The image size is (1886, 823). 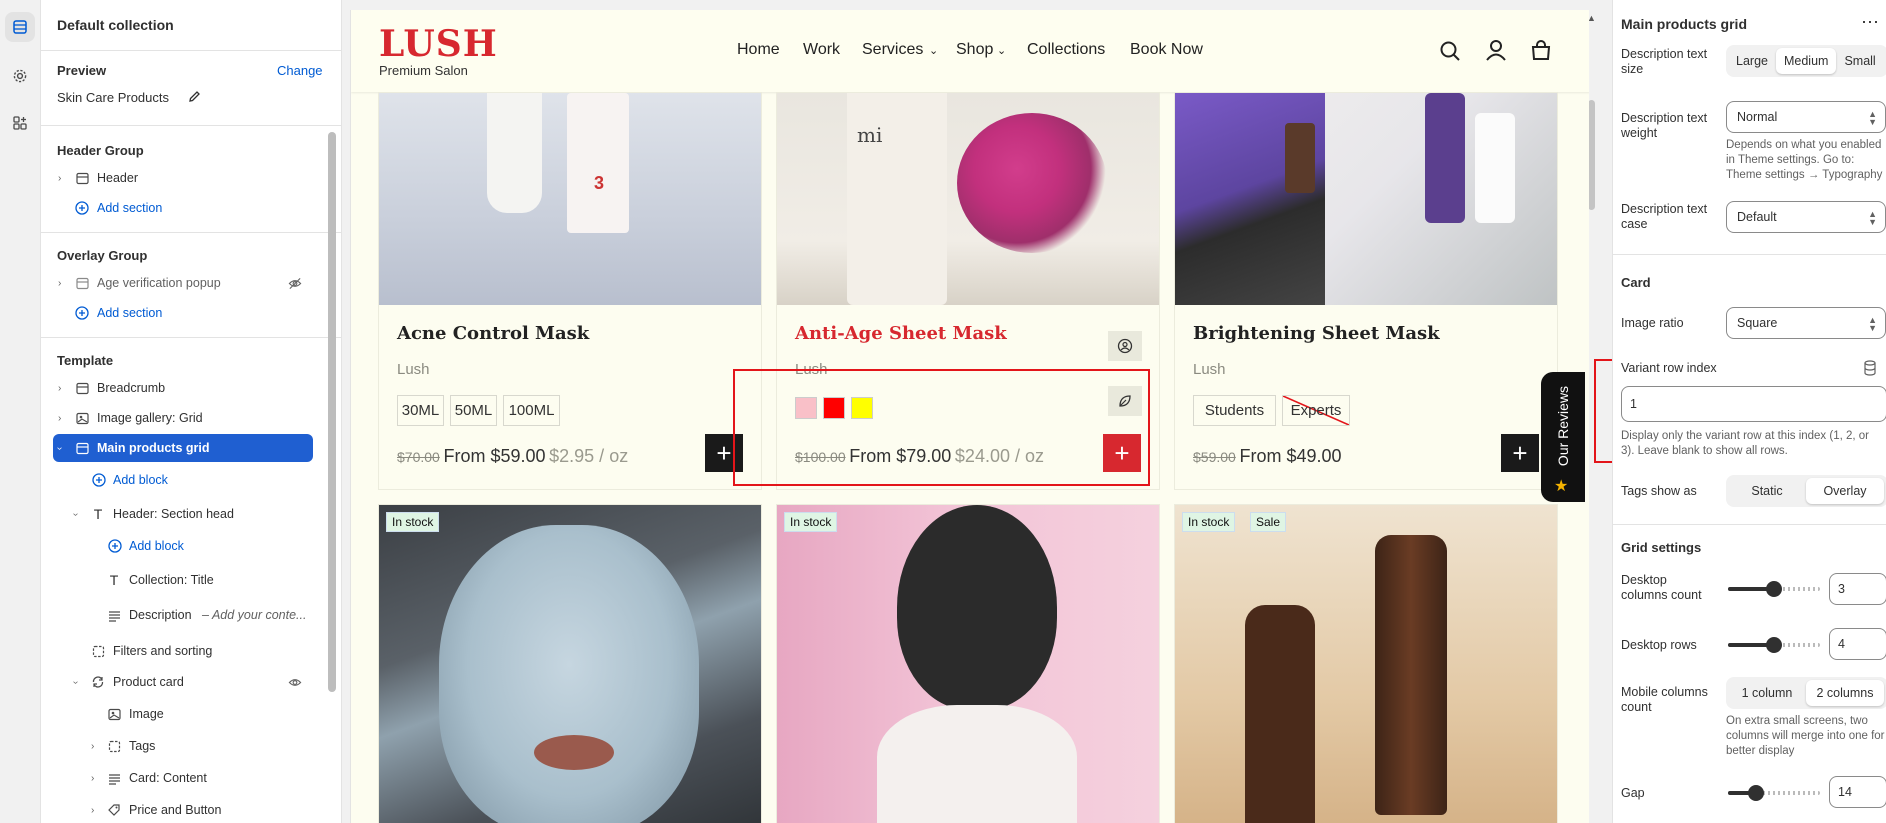 What do you see at coordinates (194, 98) in the screenshot?
I see `pencil-icon` at bounding box center [194, 98].